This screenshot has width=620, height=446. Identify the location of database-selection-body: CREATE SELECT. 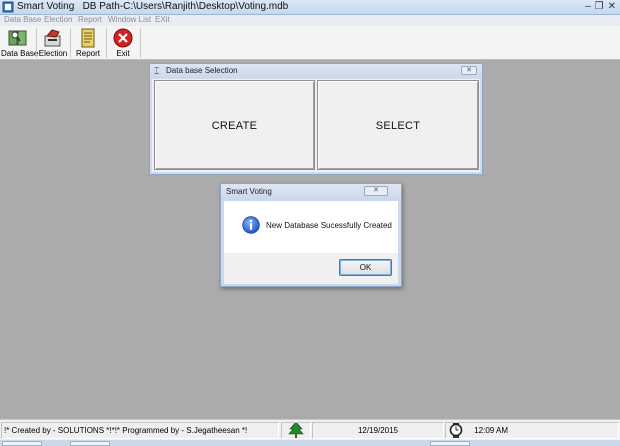
(316, 125).